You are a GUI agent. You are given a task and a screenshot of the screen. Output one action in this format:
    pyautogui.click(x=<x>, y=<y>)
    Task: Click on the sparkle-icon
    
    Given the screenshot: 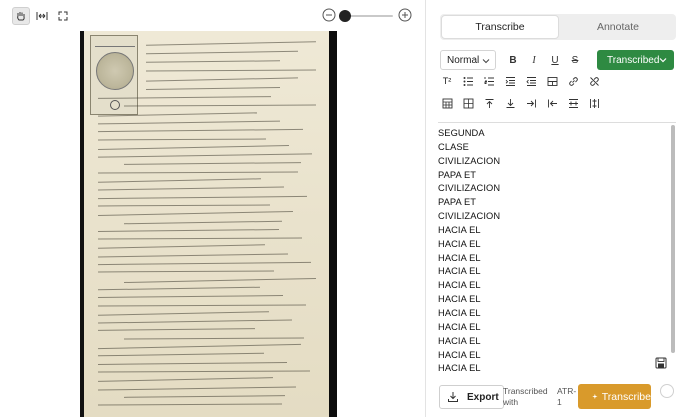 What is the action you would take?
    pyautogui.click(x=595, y=396)
    